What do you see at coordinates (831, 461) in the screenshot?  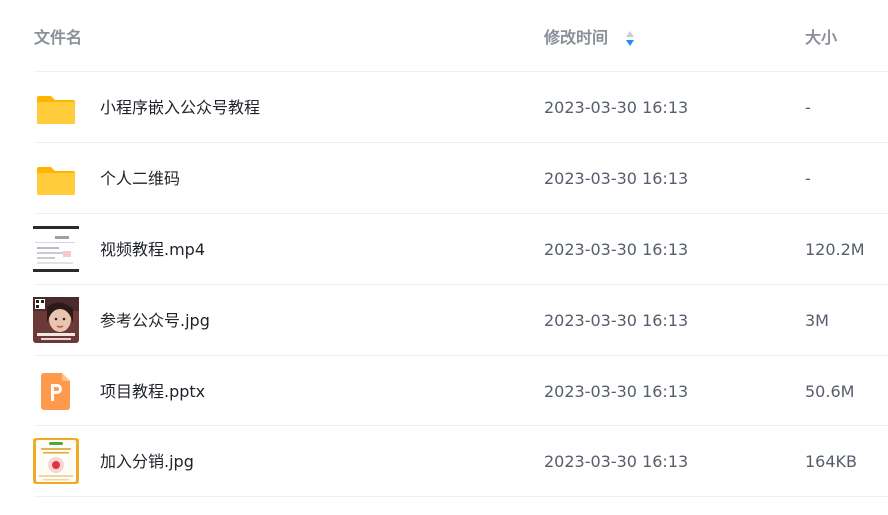 I see `file-size: 164KB` at bounding box center [831, 461].